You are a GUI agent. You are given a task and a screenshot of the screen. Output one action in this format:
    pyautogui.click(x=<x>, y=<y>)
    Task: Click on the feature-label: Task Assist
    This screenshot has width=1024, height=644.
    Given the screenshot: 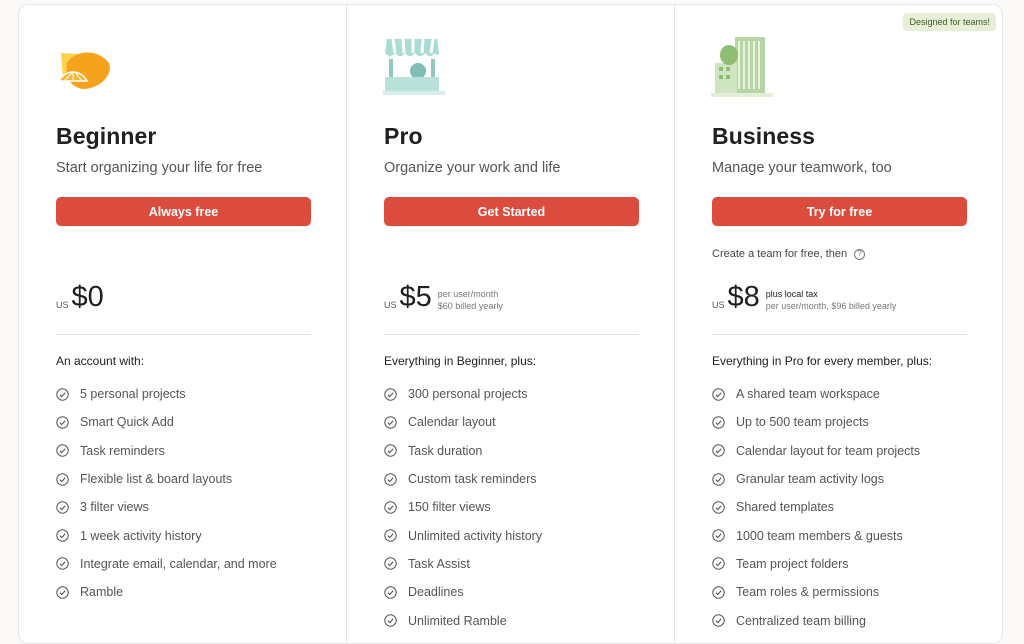 What is the action you would take?
    pyautogui.click(x=439, y=563)
    